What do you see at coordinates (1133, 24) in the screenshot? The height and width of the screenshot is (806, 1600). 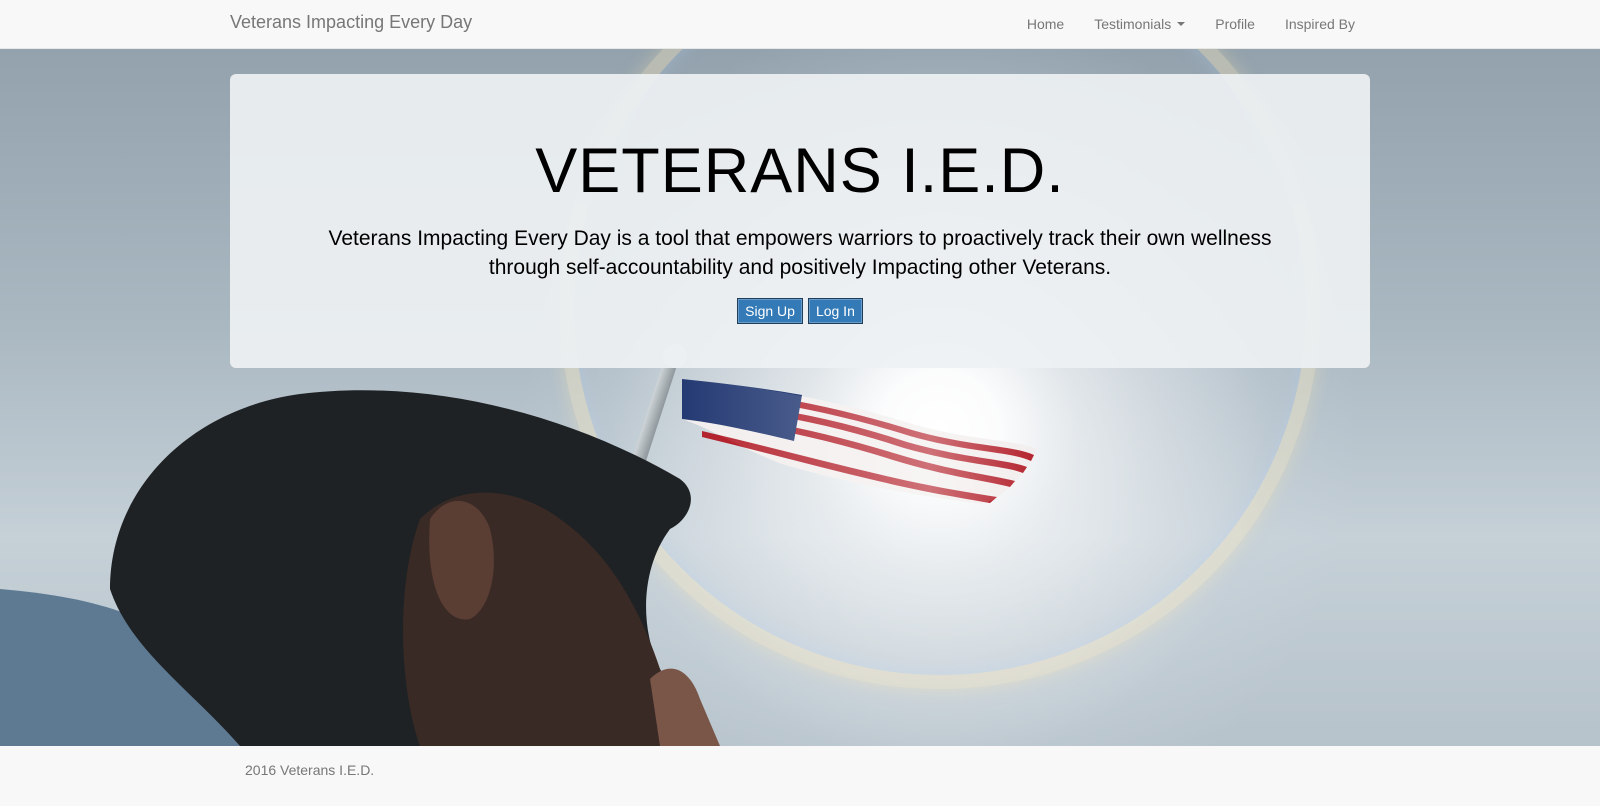 I see `nav-item-testimonials-label: Testimonials` at bounding box center [1133, 24].